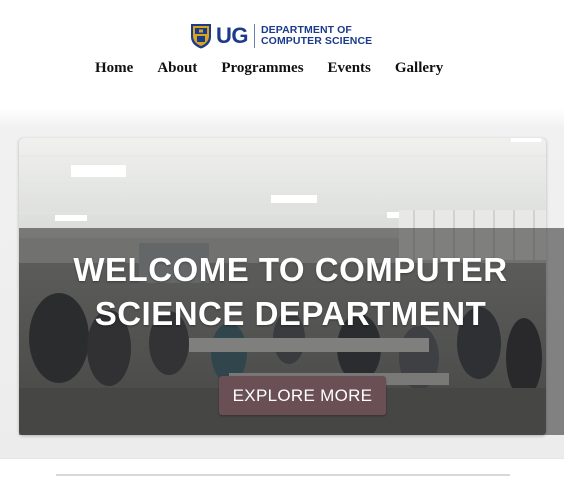  I want to click on site-logo: UG DEPARTMENT OF COMPUTER SCIENCE, so click(281, 36).